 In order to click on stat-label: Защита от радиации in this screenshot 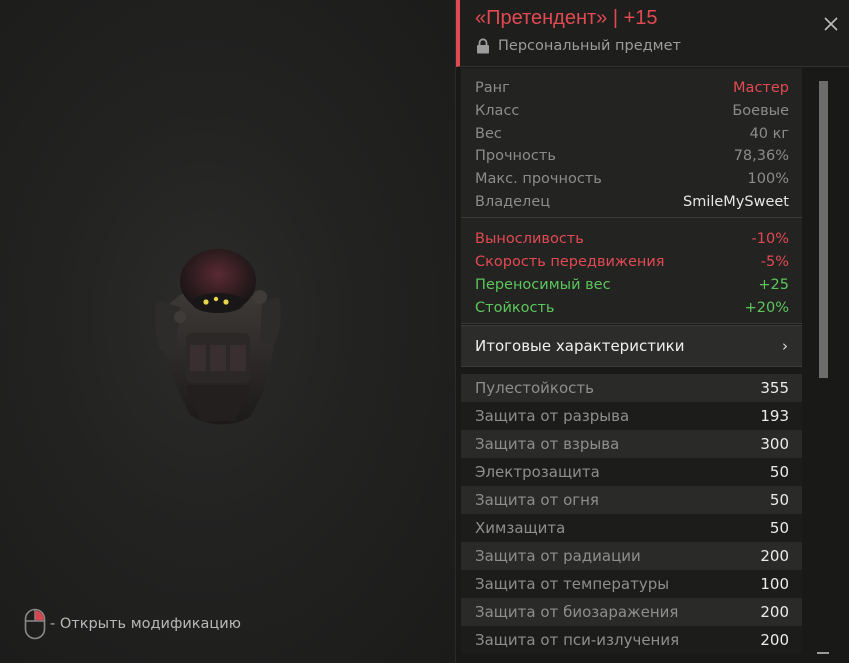, I will do `click(558, 555)`.